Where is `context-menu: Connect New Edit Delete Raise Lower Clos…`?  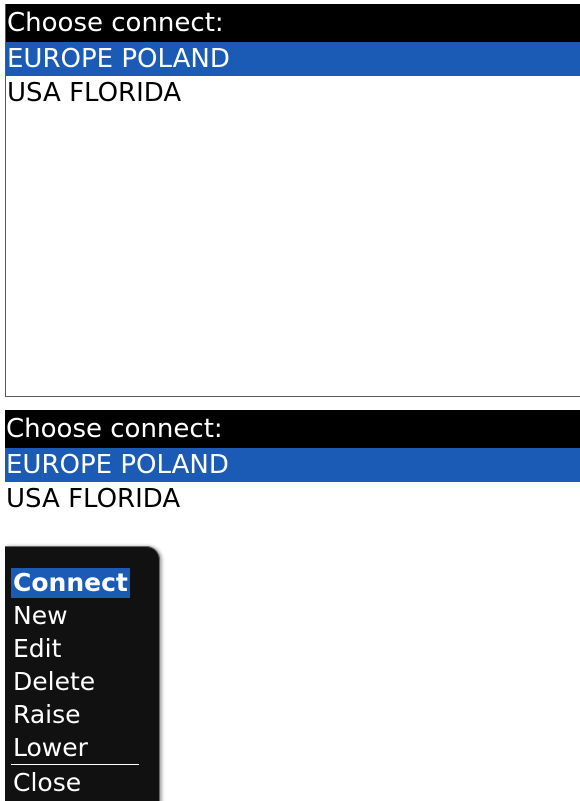
context-menu: Connect New Edit Delete Raise Lower Clos… is located at coordinates (82, 673).